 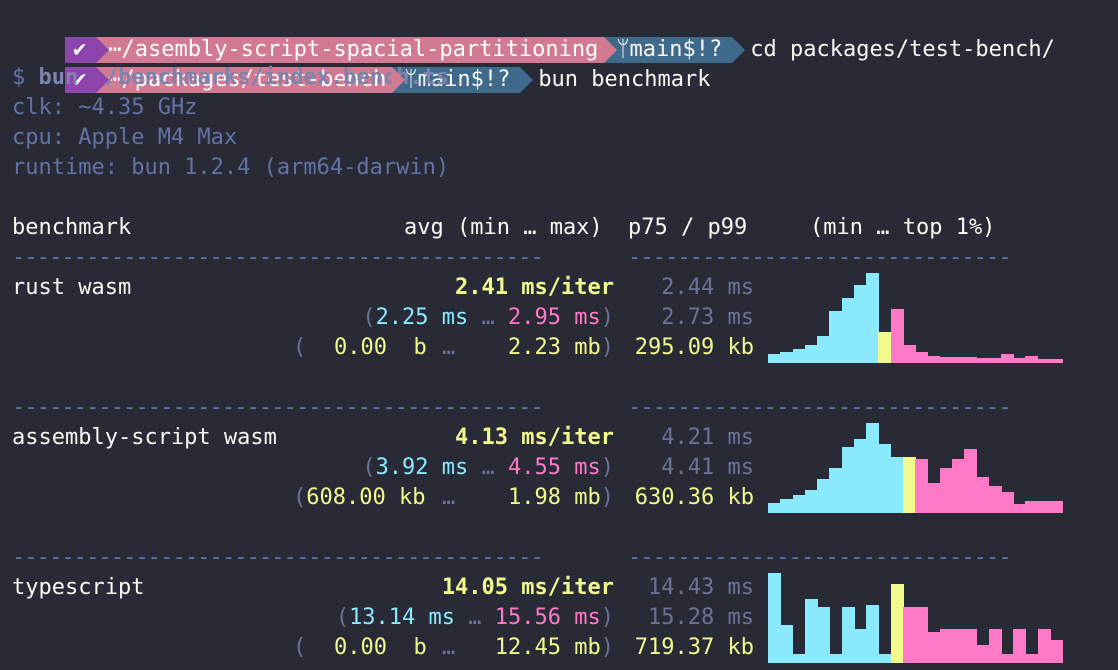 What do you see at coordinates (554, 647) in the screenshot?
I see `memory-max-group: 12.45 mb)` at bounding box center [554, 647].